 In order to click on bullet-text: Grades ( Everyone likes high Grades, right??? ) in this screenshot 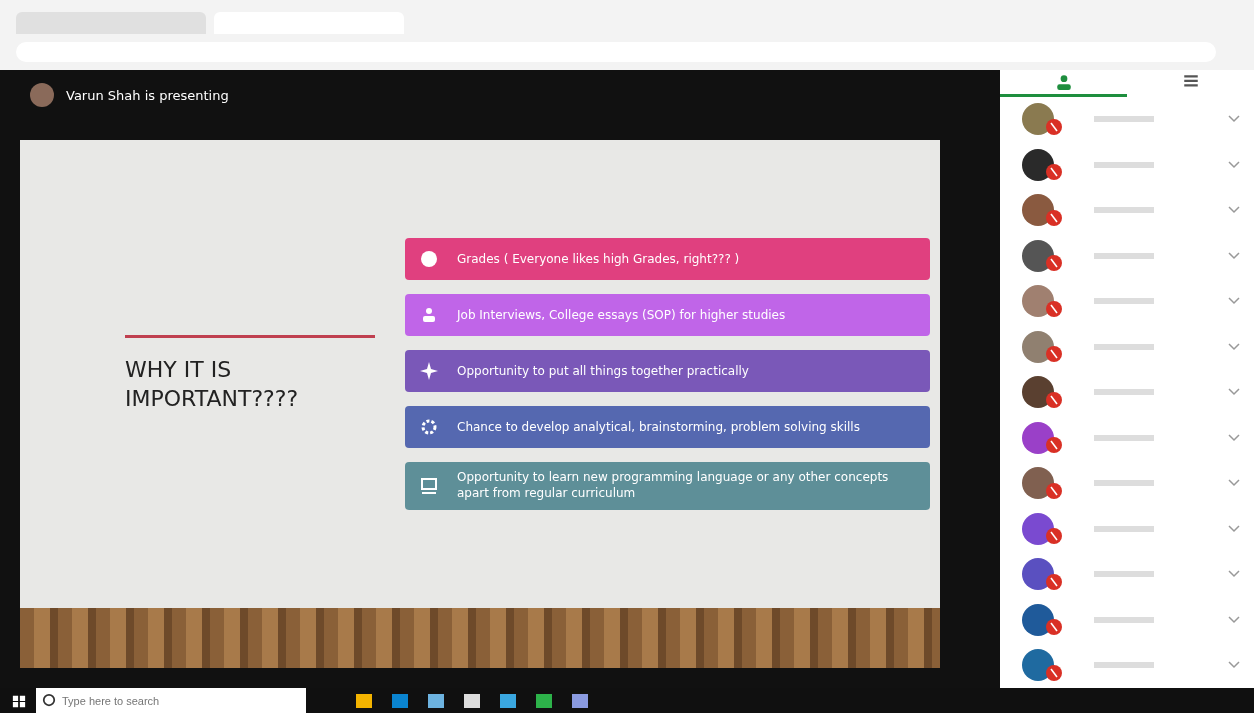, I will do `click(598, 259)`.